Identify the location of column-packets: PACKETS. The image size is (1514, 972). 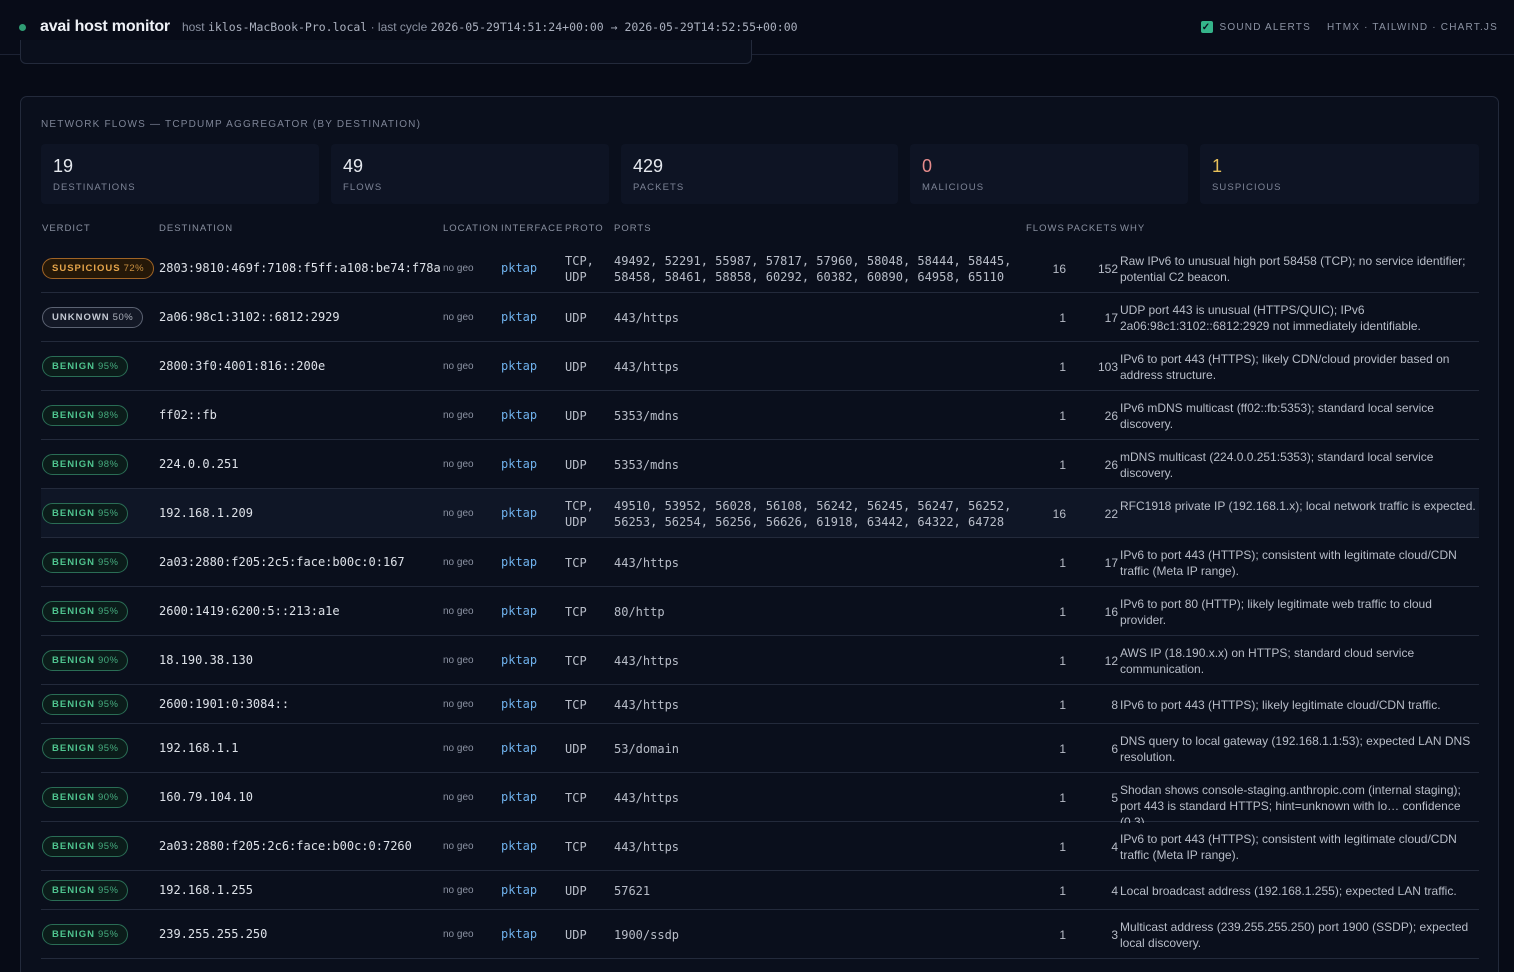
(1092, 228).